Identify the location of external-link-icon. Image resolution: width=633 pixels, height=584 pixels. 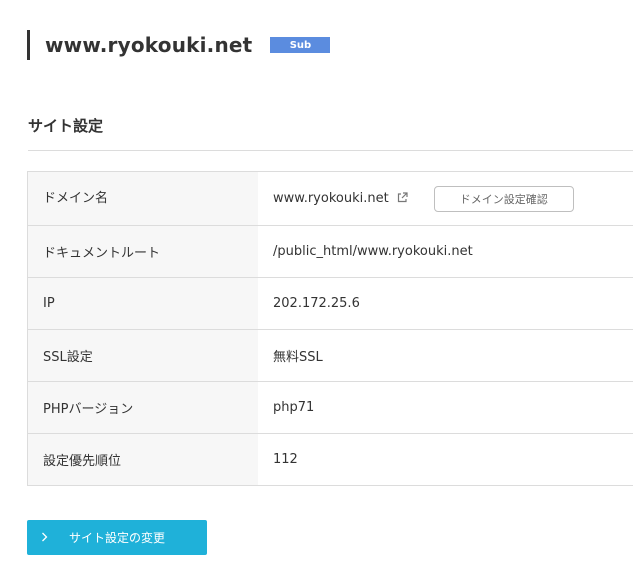
(402, 197).